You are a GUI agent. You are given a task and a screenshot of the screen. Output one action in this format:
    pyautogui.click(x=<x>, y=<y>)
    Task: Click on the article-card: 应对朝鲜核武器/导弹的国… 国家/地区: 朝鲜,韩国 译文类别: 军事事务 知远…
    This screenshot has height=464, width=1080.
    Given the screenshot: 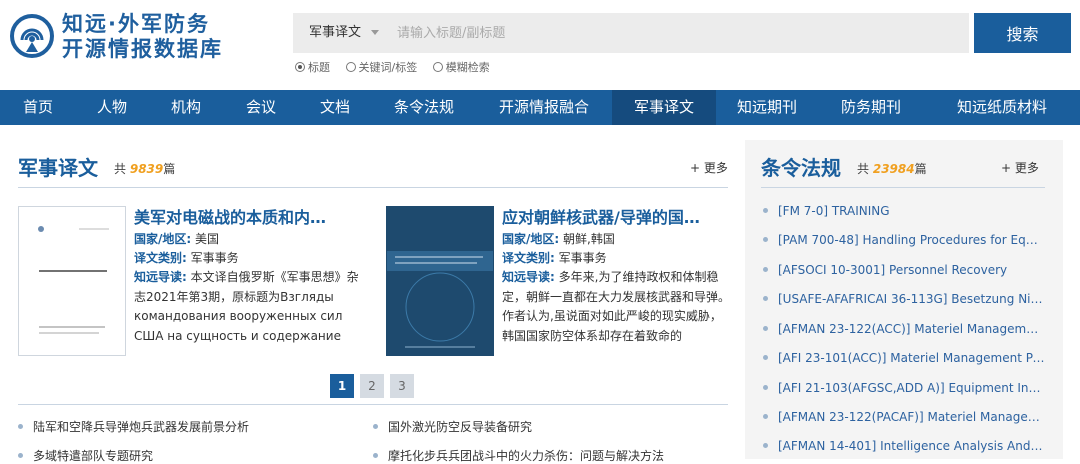 What is the action you would take?
    pyautogui.click(x=560, y=281)
    